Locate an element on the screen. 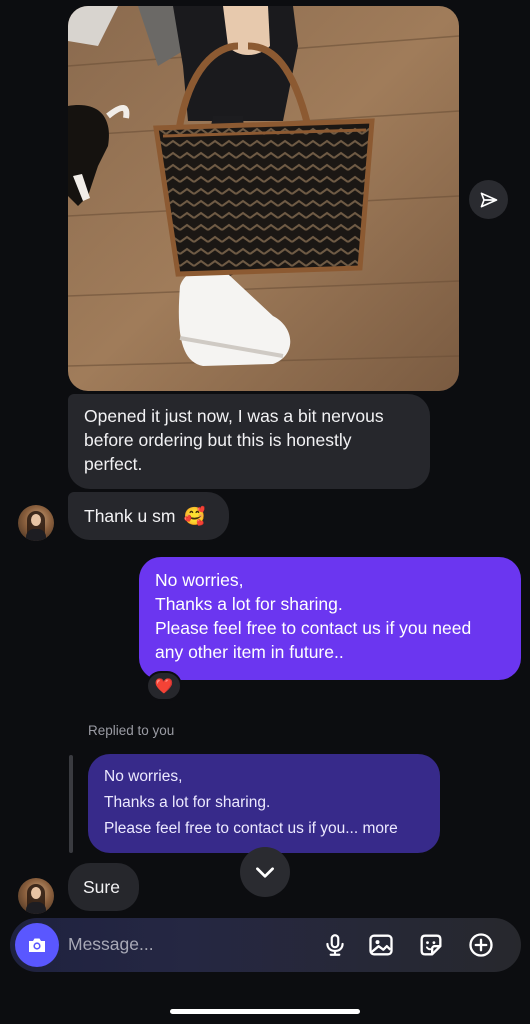 The image size is (530, 1024). reply-indicator-bar is located at coordinates (71, 804).